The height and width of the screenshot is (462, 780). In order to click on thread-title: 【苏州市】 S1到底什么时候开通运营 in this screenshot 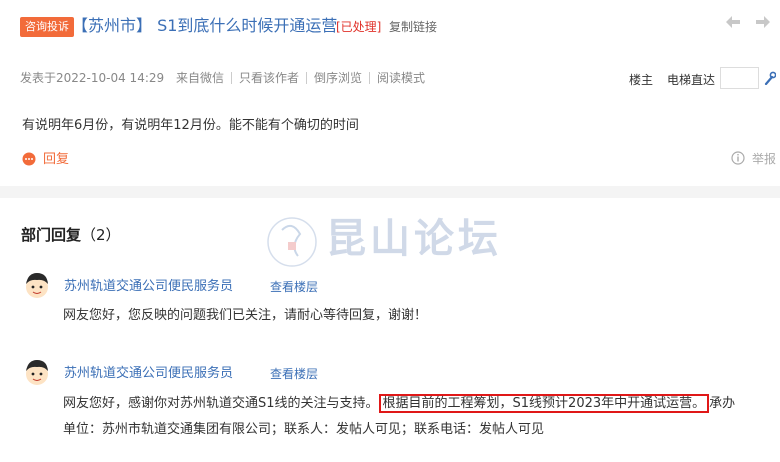, I will do `click(205, 25)`.